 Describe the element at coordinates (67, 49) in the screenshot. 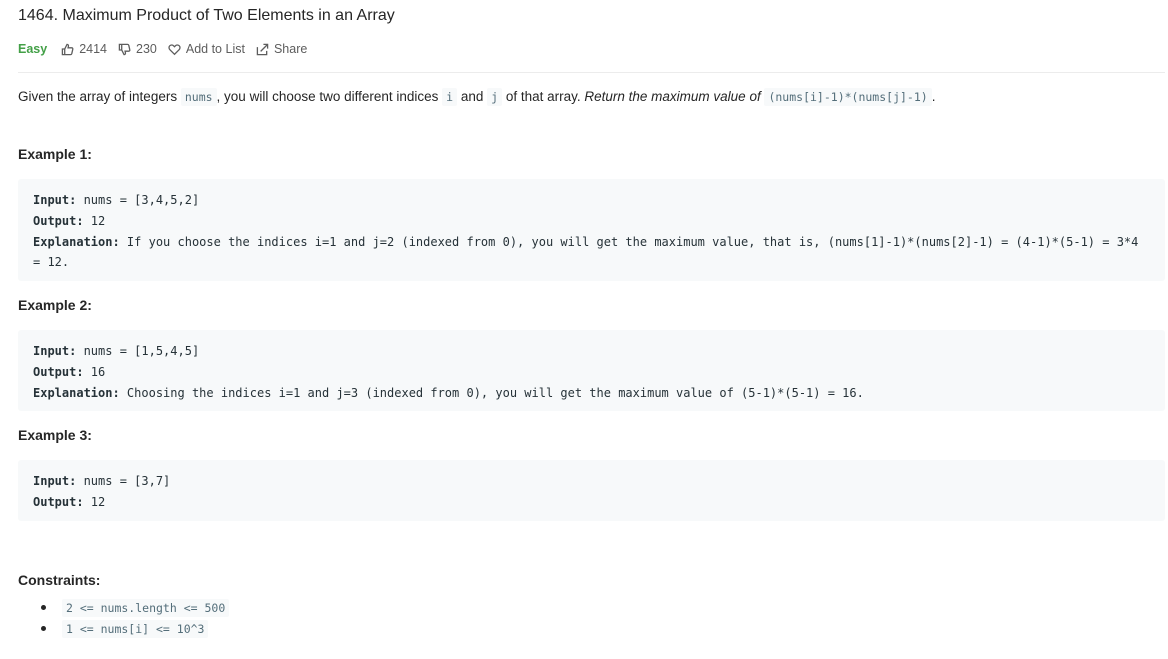

I see `thumbs-up-icon` at that location.